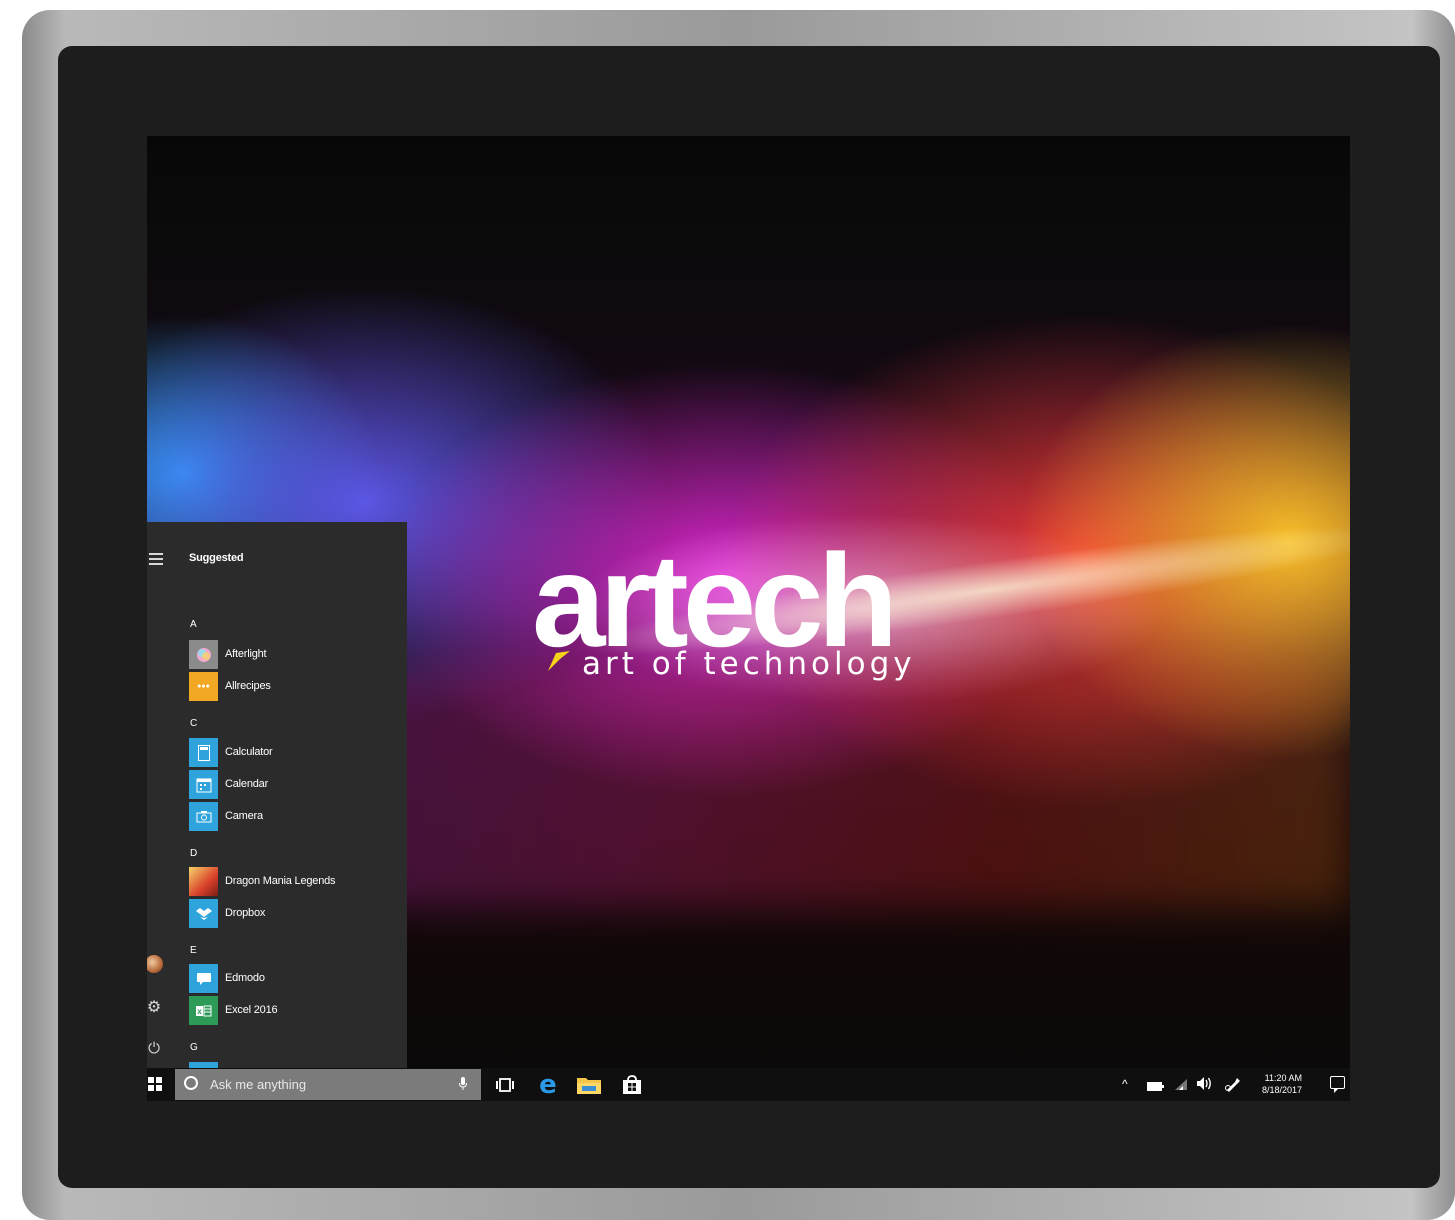 Image resolution: width=1455 pixels, height=1220 pixels. Describe the element at coordinates (1125, 1084) in the screenshot. I see `chevron-up-icon: ^` at that location.